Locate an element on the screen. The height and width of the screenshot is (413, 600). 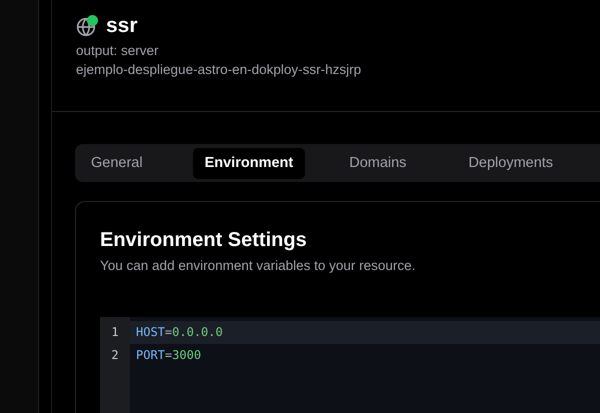
tab: Environment is located at coordinates (249, 163).